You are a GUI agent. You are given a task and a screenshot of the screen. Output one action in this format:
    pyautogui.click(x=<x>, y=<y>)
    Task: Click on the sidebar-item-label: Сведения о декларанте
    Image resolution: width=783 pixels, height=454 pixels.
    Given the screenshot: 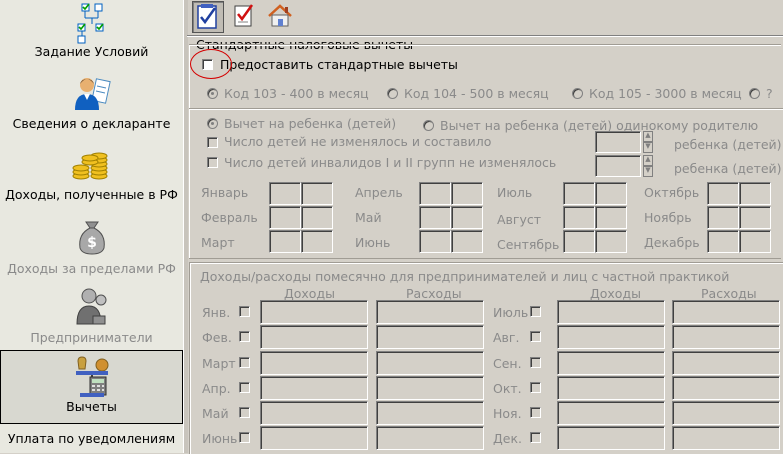 What is the action you would take?
    pyautogui.click(x=91, y=123)
    